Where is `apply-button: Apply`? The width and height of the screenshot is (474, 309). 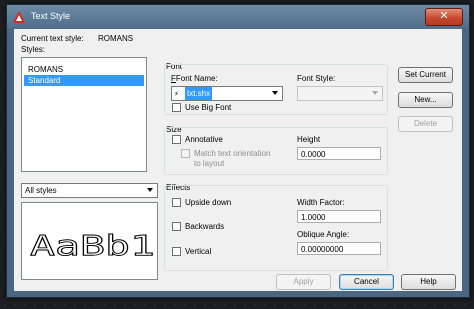 apply-button: Apply is located at coordinates (303, 282).